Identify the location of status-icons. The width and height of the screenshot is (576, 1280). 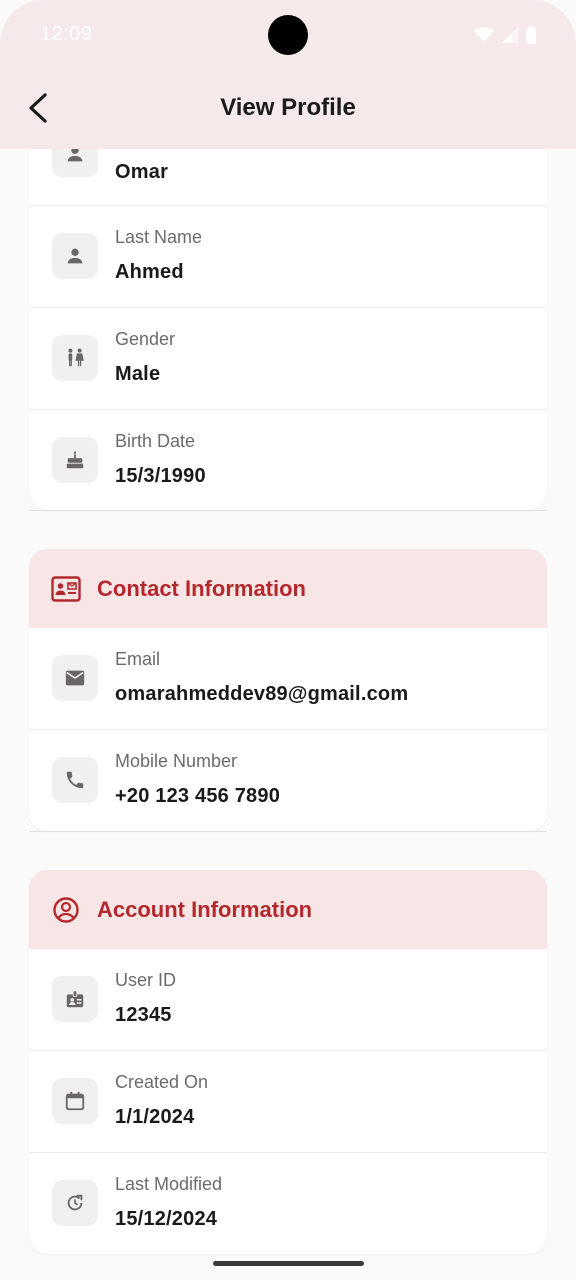
(505, 35).